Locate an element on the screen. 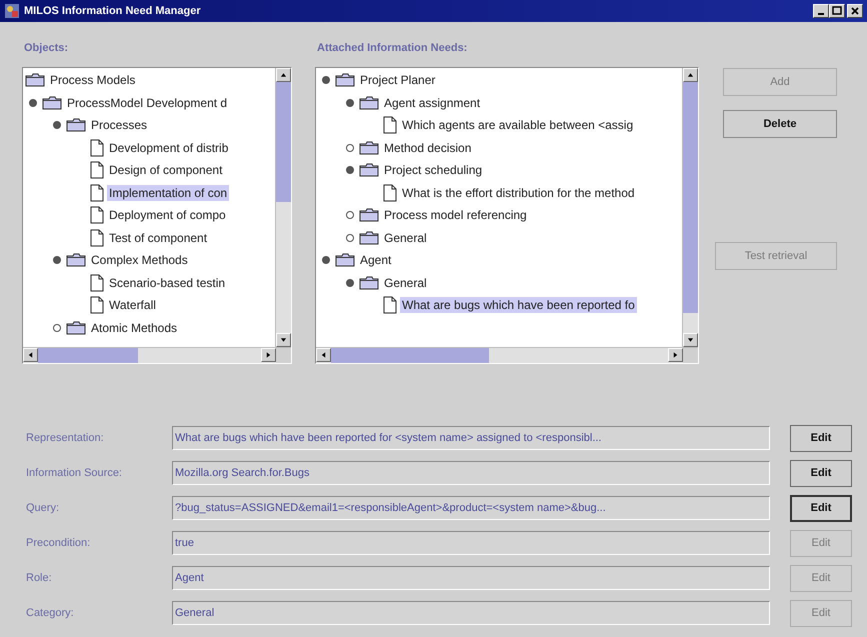 The width and height of the screenshot is (867, 637). information-needs-label: Attached Information Needs: is located at coordinates (392, 48).